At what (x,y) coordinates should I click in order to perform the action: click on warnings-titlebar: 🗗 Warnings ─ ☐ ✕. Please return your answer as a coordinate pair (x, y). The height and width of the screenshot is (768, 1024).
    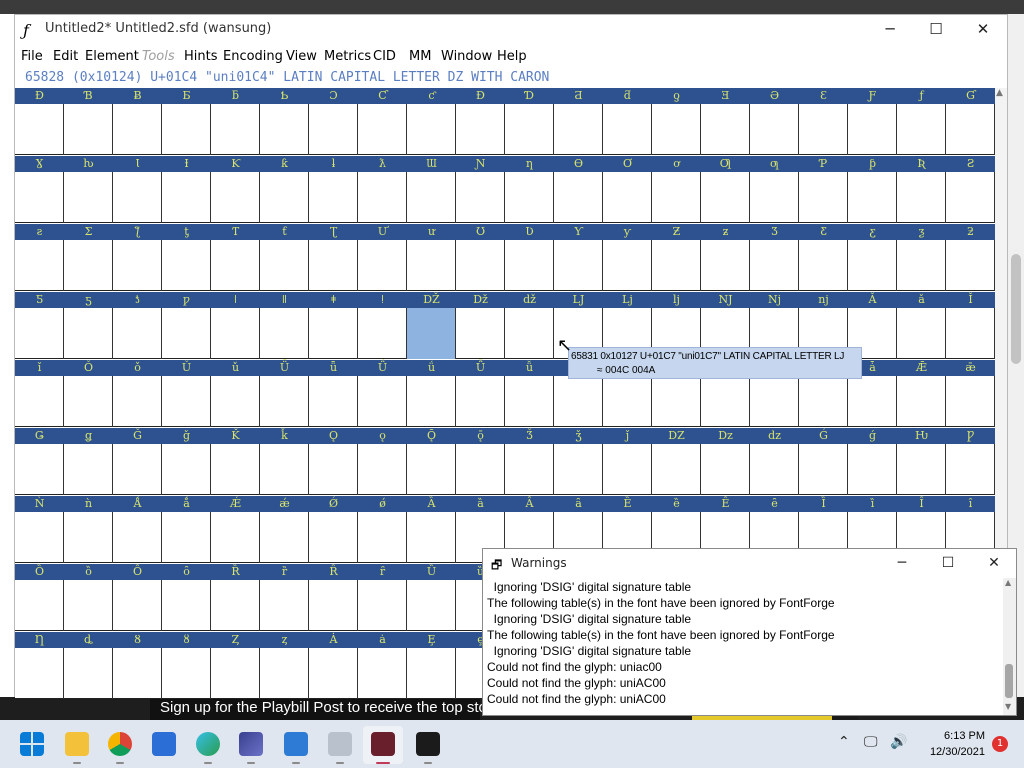
    Looking at the image, I should click on (749, 563).